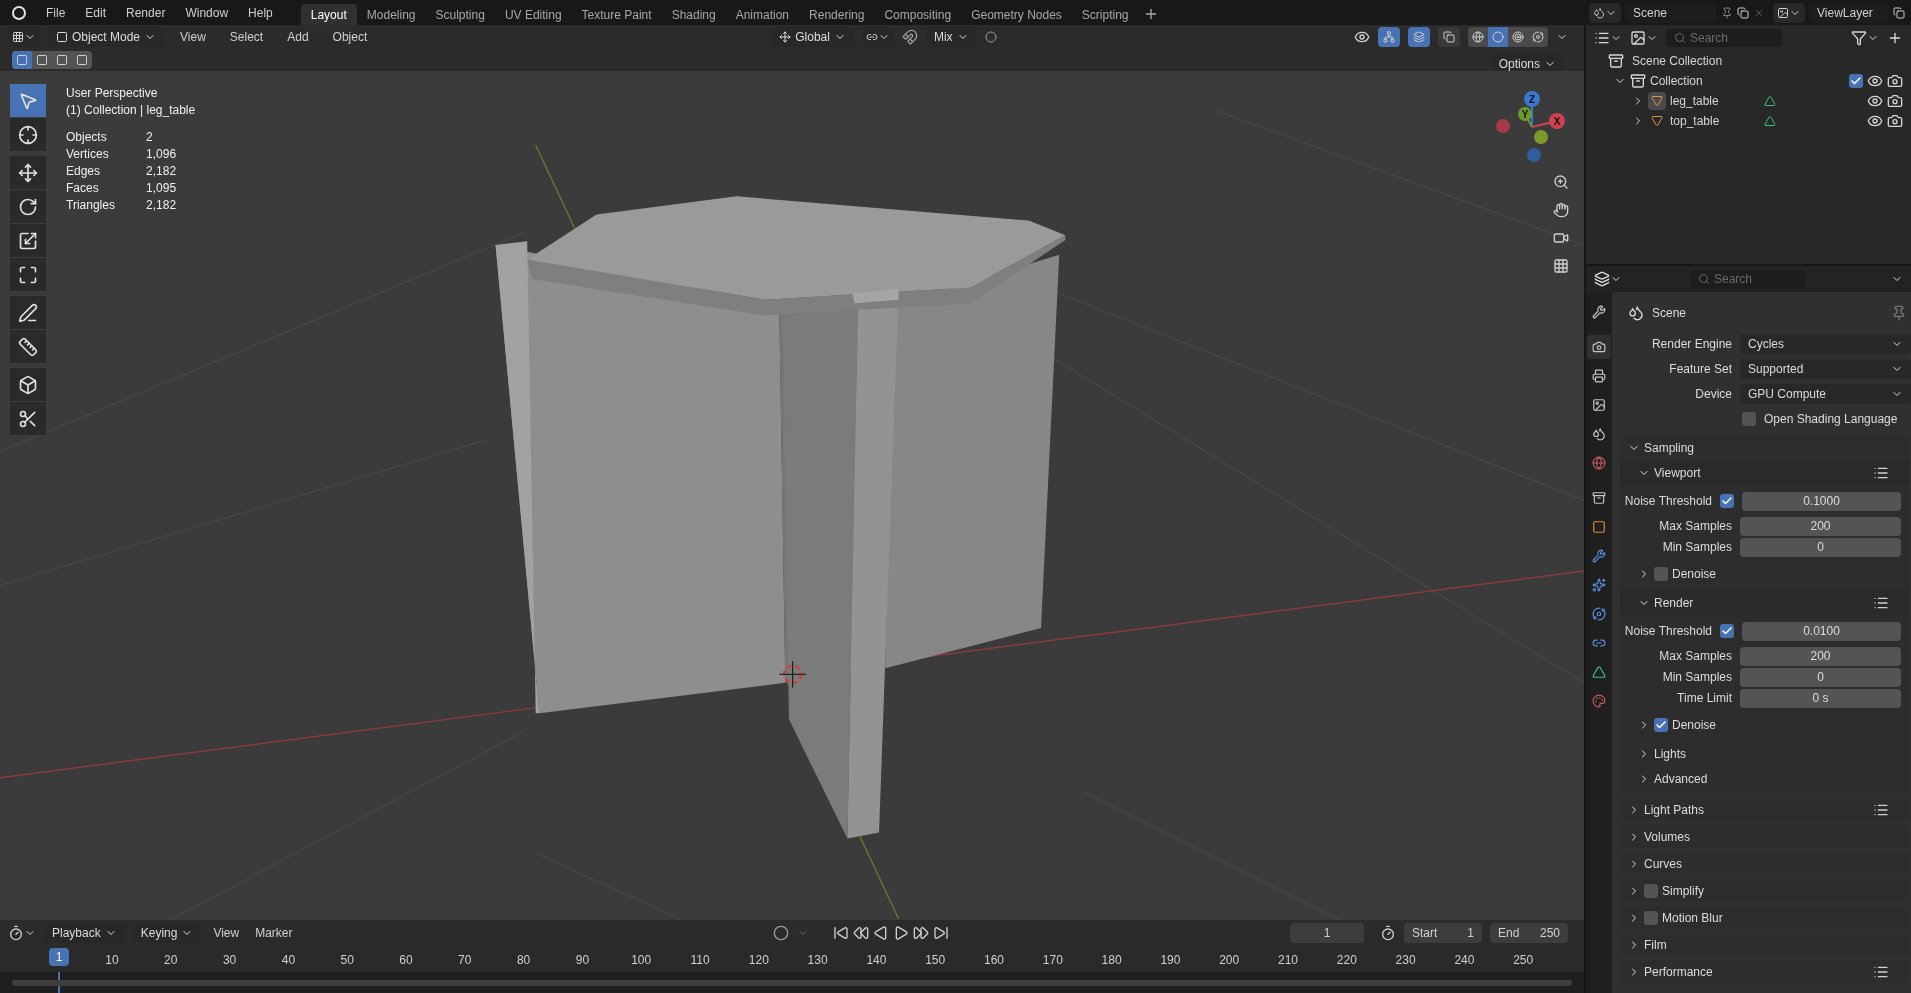 The width and height of the screenshot is (1911, 993). I want to click on orientation-dropdown: Global, so click(812, 37).